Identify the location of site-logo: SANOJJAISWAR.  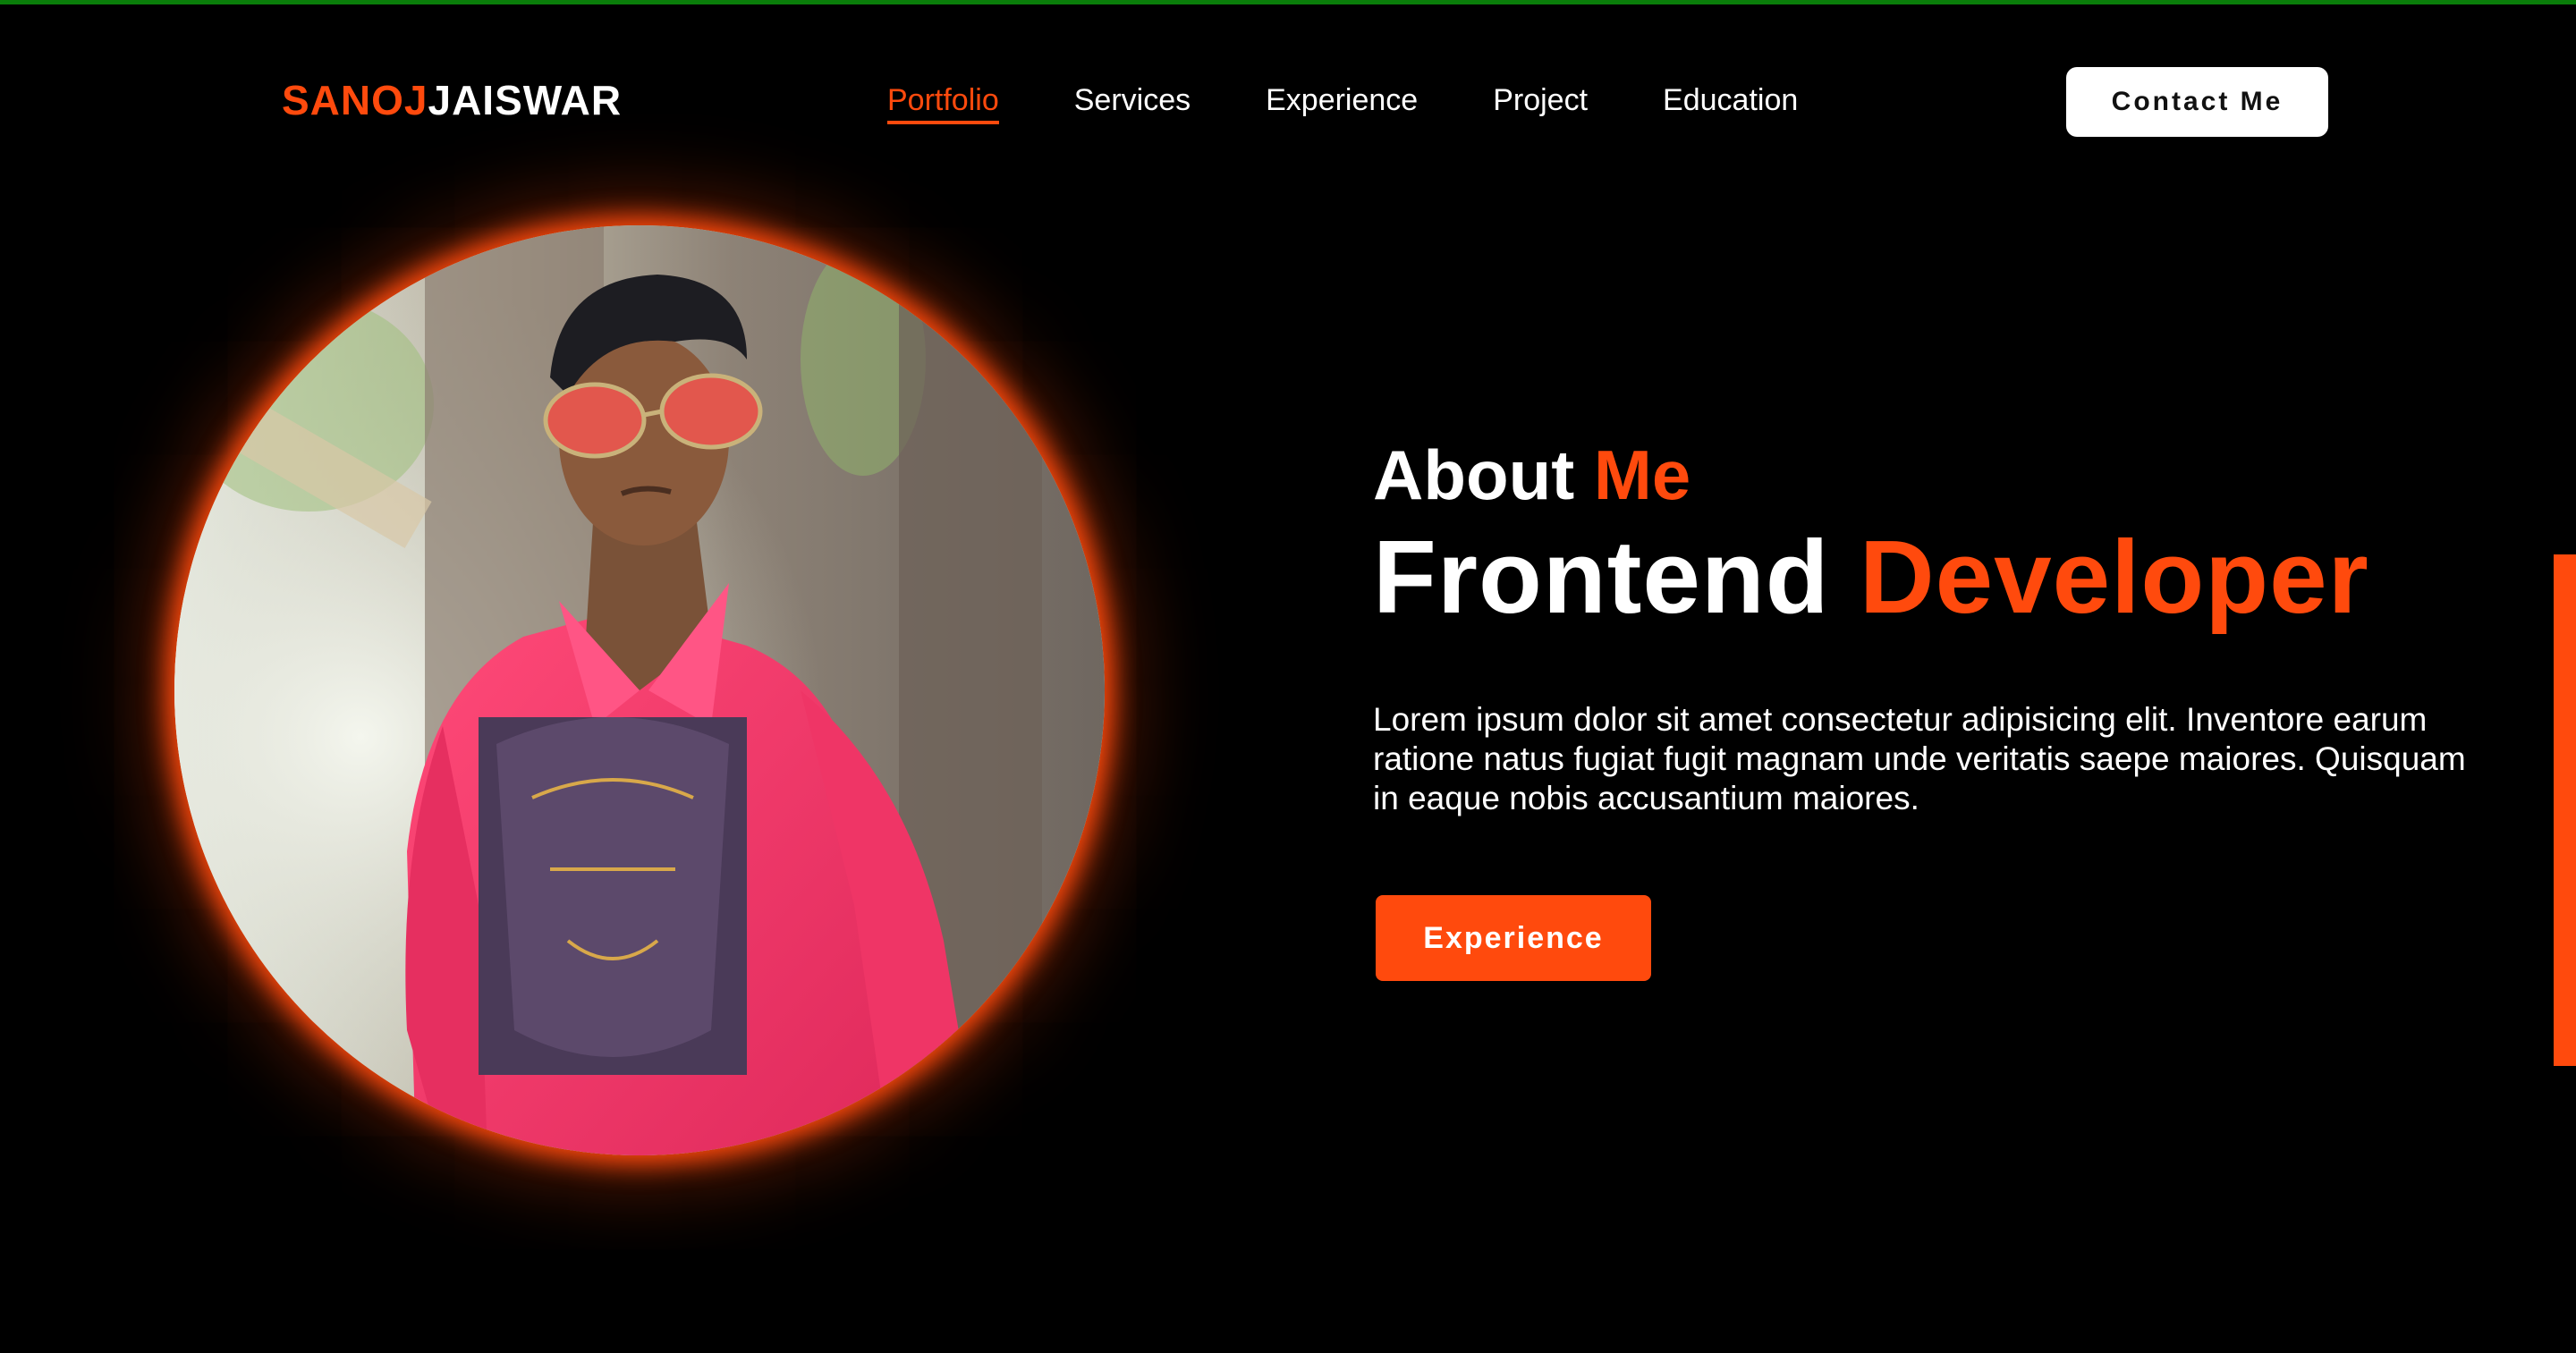
(452, 100).